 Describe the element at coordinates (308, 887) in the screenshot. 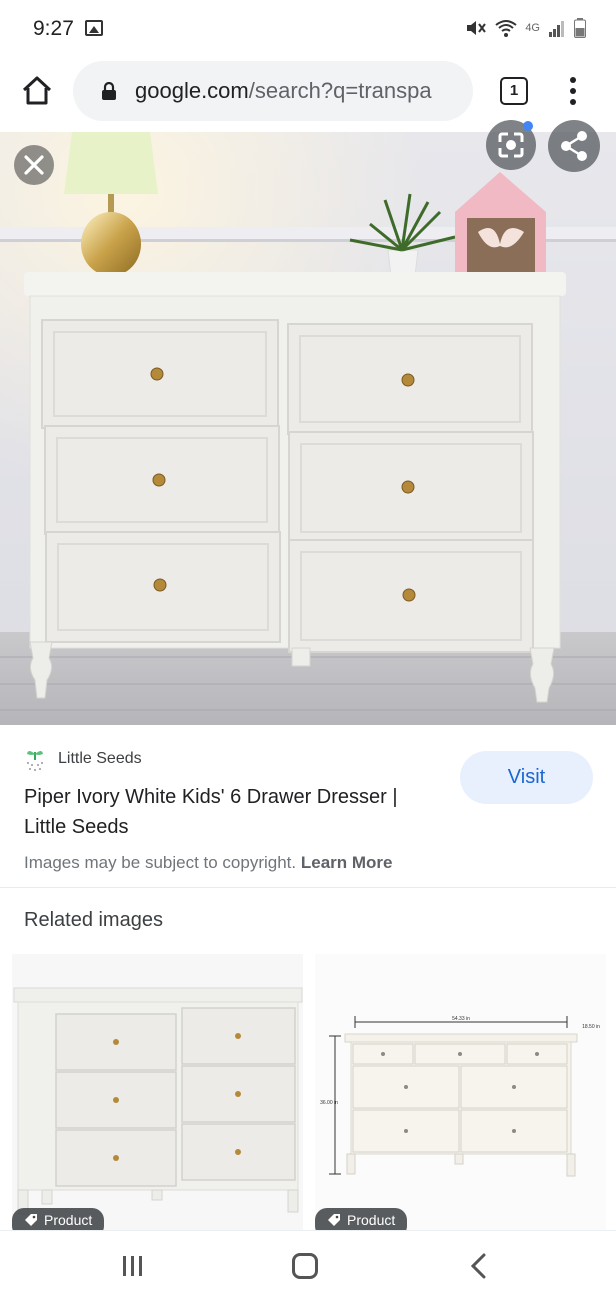

I see `divider` at that location.